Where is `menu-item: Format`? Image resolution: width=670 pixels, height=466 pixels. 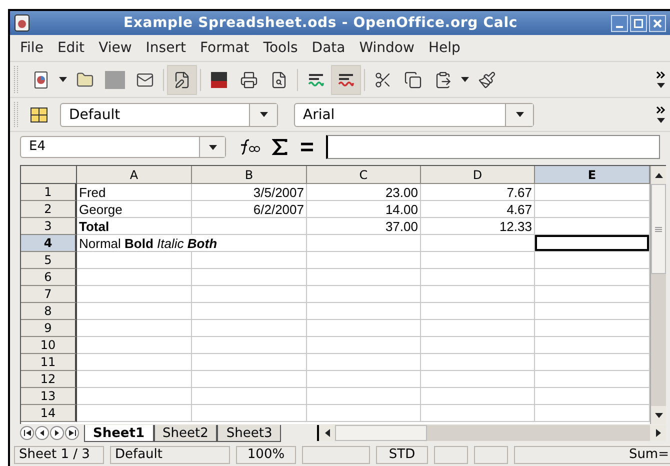 menu-item: Format is located at coordinates (225, 48).